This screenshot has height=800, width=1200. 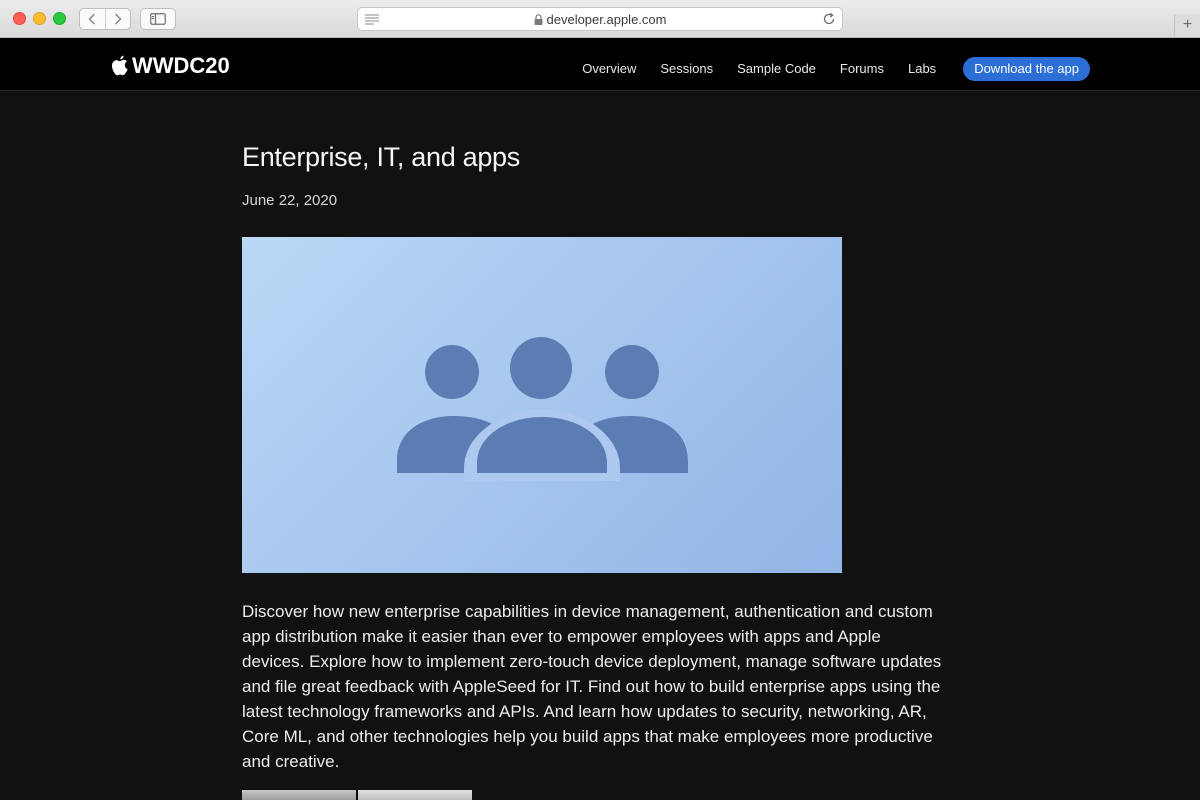 I want to click on sidebar-toggle-button, so click(x=158, y=19).